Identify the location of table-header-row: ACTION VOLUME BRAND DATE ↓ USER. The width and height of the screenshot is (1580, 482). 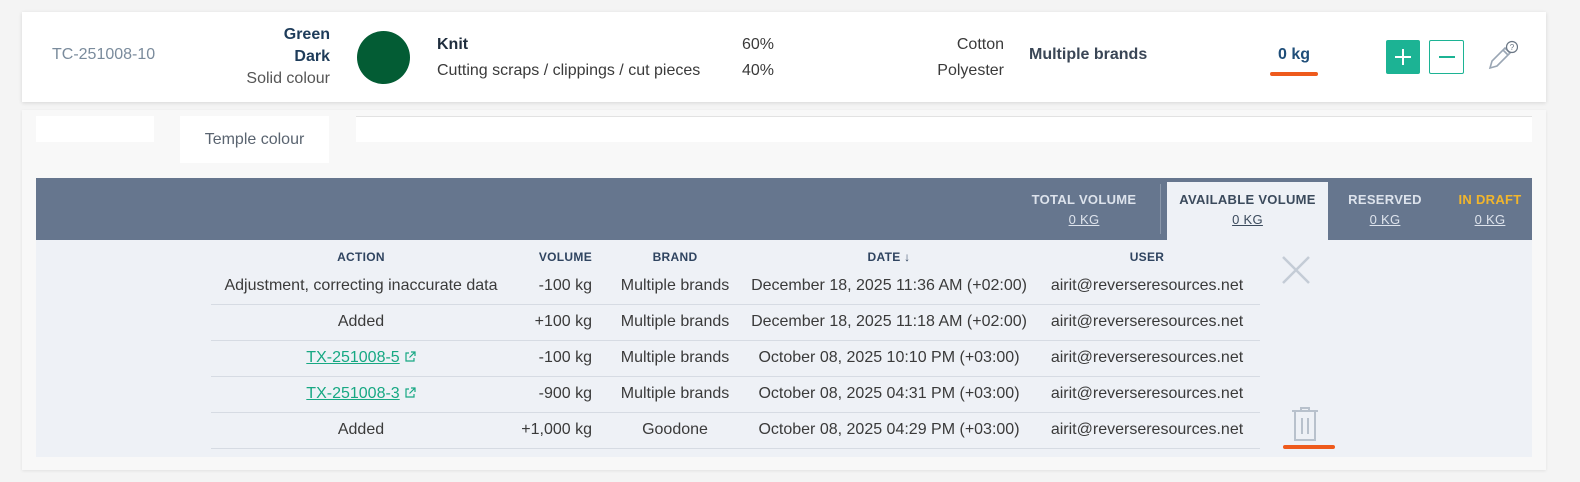
(735, 257).